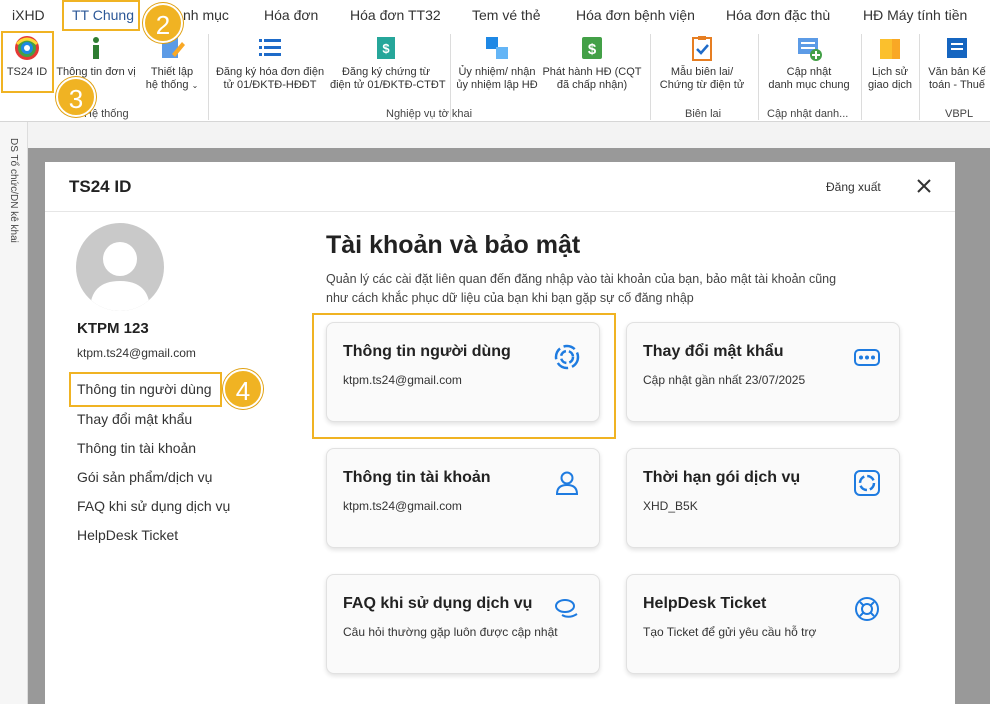 The image size is (990, 704). Describe the element at coordinates (270, 63) in the screenshot. I see `register-einvoice-button: Đăng ký hóa đơn điện tử 01/ĐKTĐ-HĐĐT` at that location.